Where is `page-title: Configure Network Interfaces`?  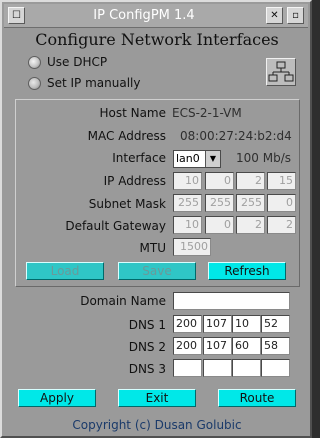 page-title: Configure Network Interfaces is located at coordinates (157, 39).